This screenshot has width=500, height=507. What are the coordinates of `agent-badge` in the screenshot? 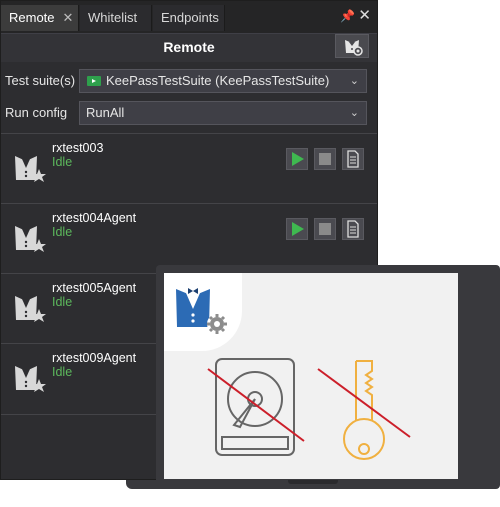 It's located at (203, 312).